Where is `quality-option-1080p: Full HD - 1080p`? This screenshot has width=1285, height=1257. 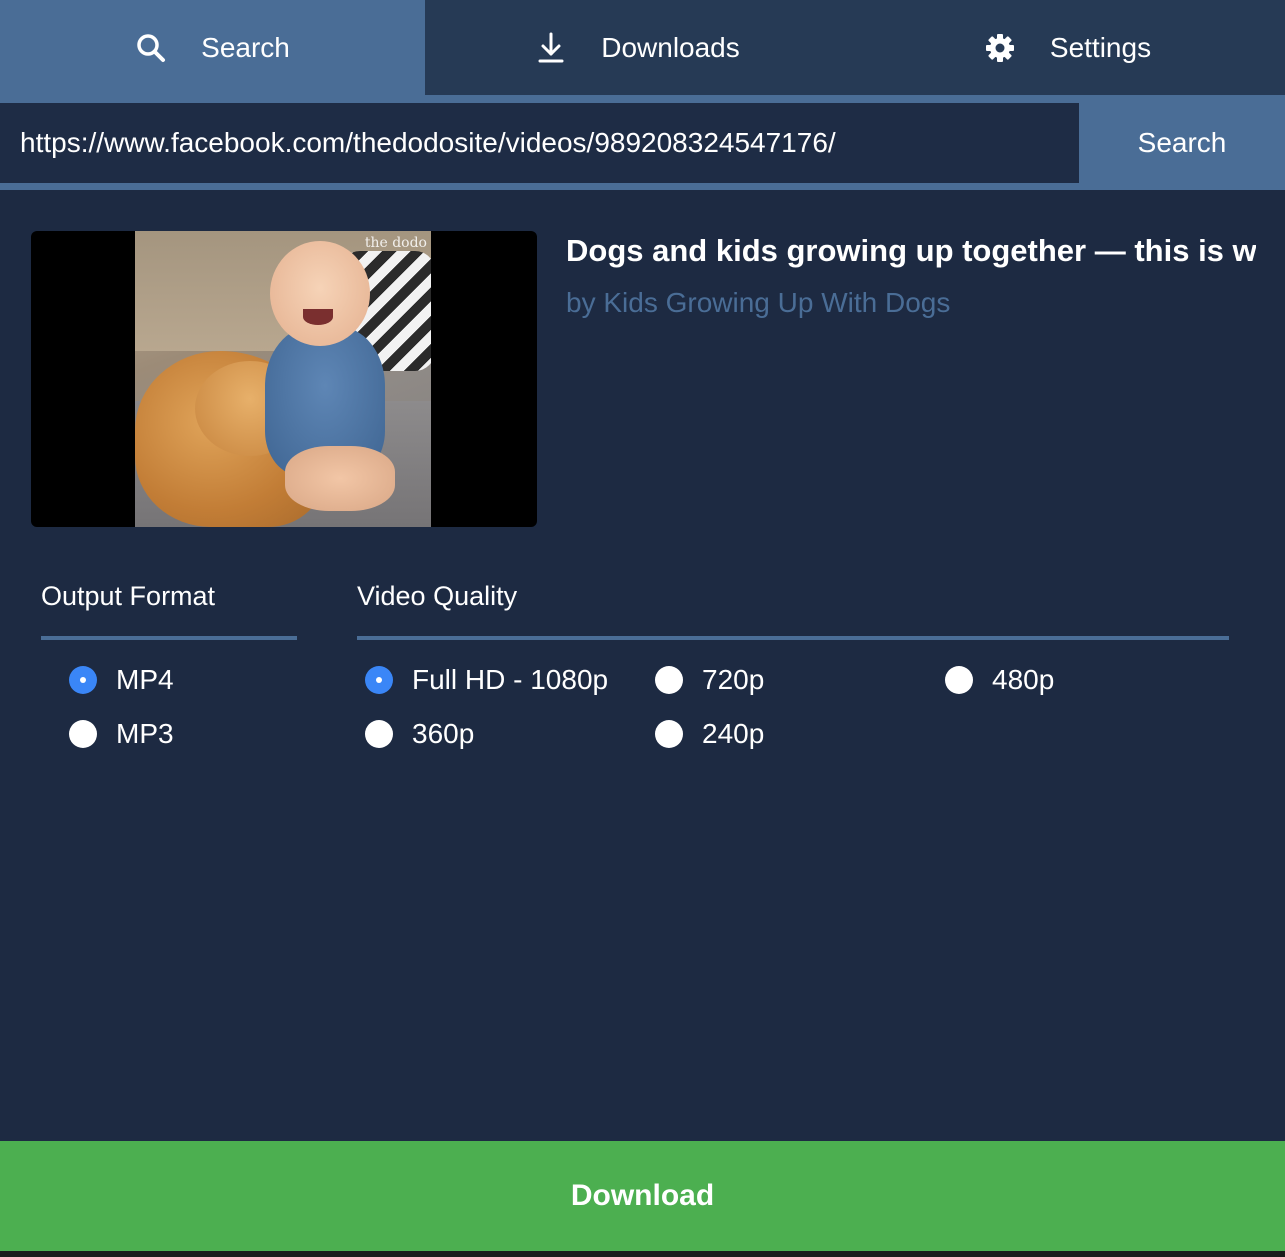 quality-option-1080p: Full HD - 1080p is located at coordinates (486, 680).